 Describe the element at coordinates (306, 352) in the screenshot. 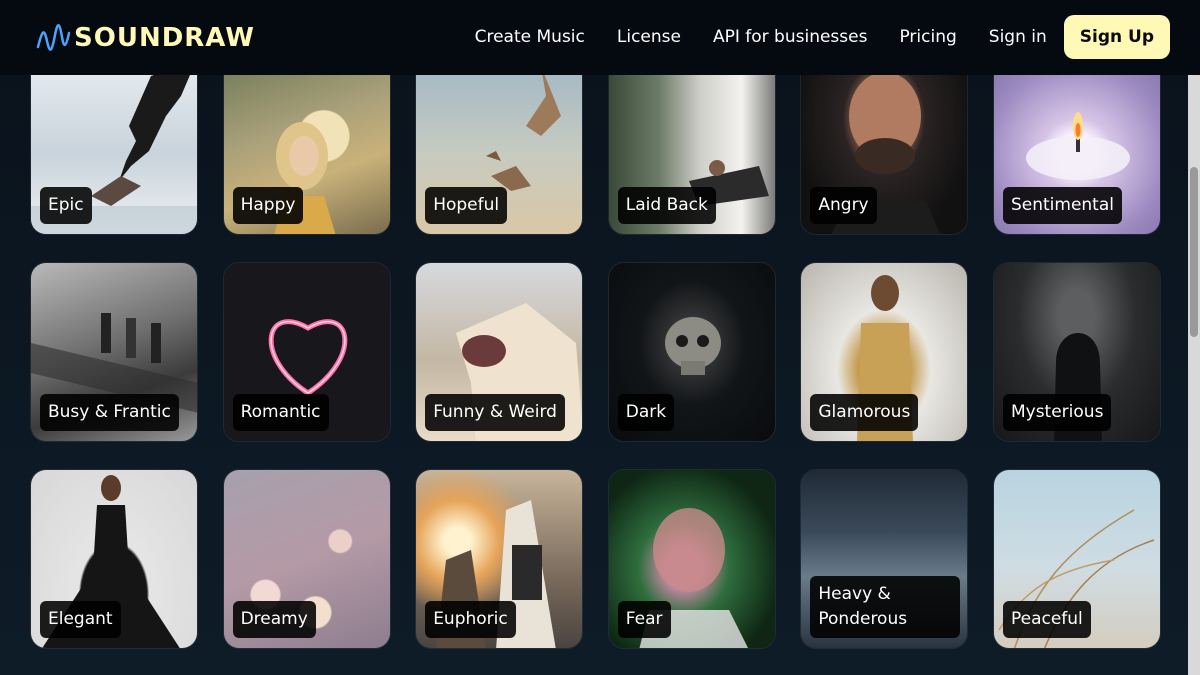

I see `mood-card-romantic: Romantic` at that location.